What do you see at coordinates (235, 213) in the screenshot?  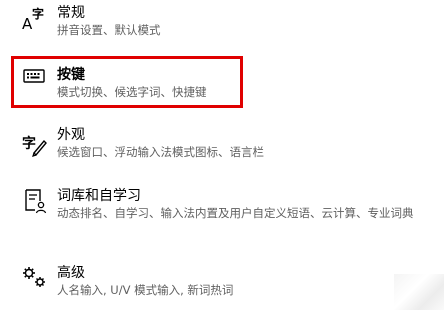 I see `menu-item-description: 动态排名、自学习、输入法内置及用户自定义短语、云计算、专业词典` at bounding box center [235, 213].